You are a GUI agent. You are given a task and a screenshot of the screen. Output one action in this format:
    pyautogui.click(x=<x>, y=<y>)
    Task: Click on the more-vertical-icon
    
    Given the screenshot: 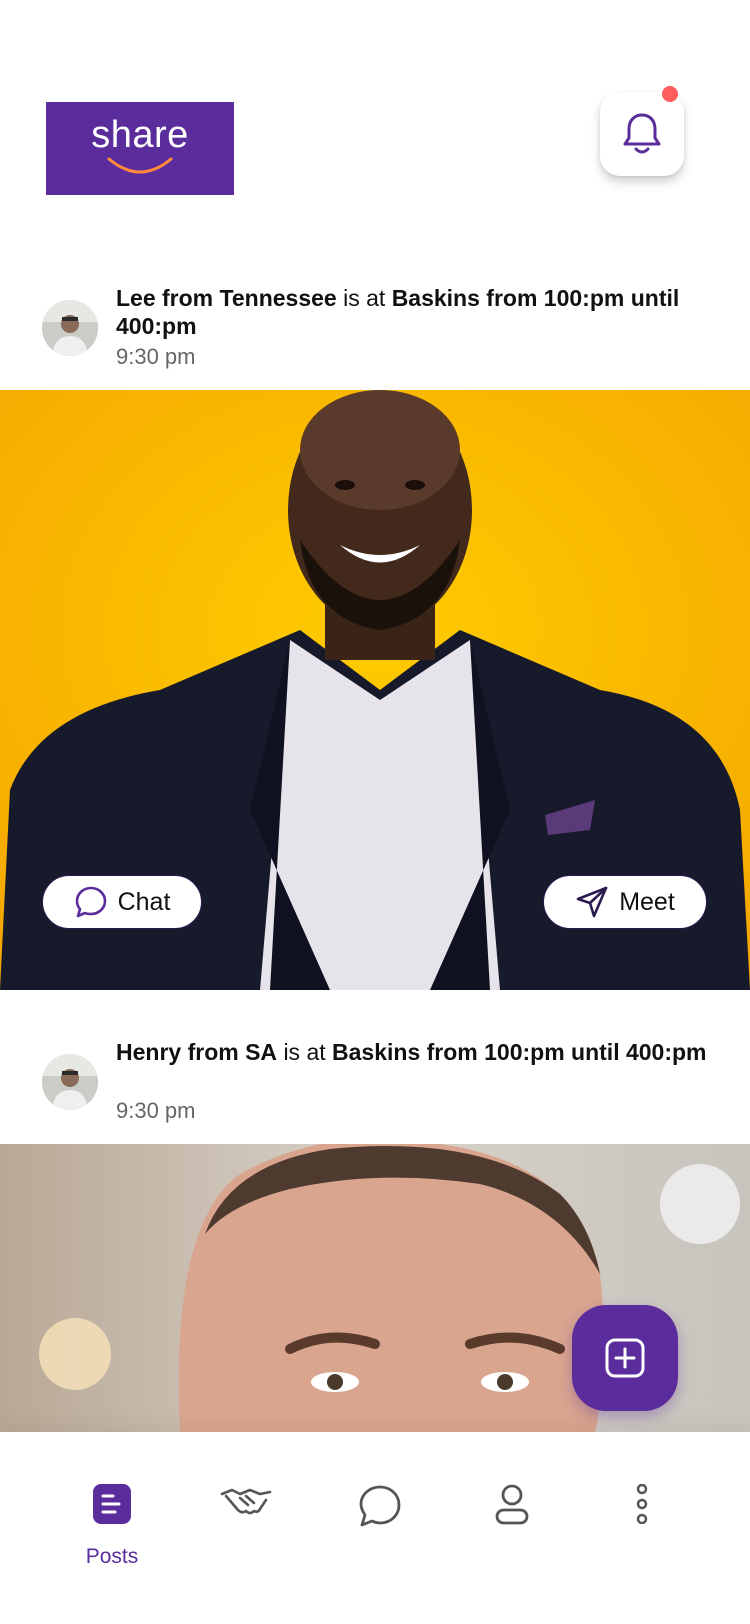 What is the action you would take?
    pyautogui.click(x=642, y=1504)
    